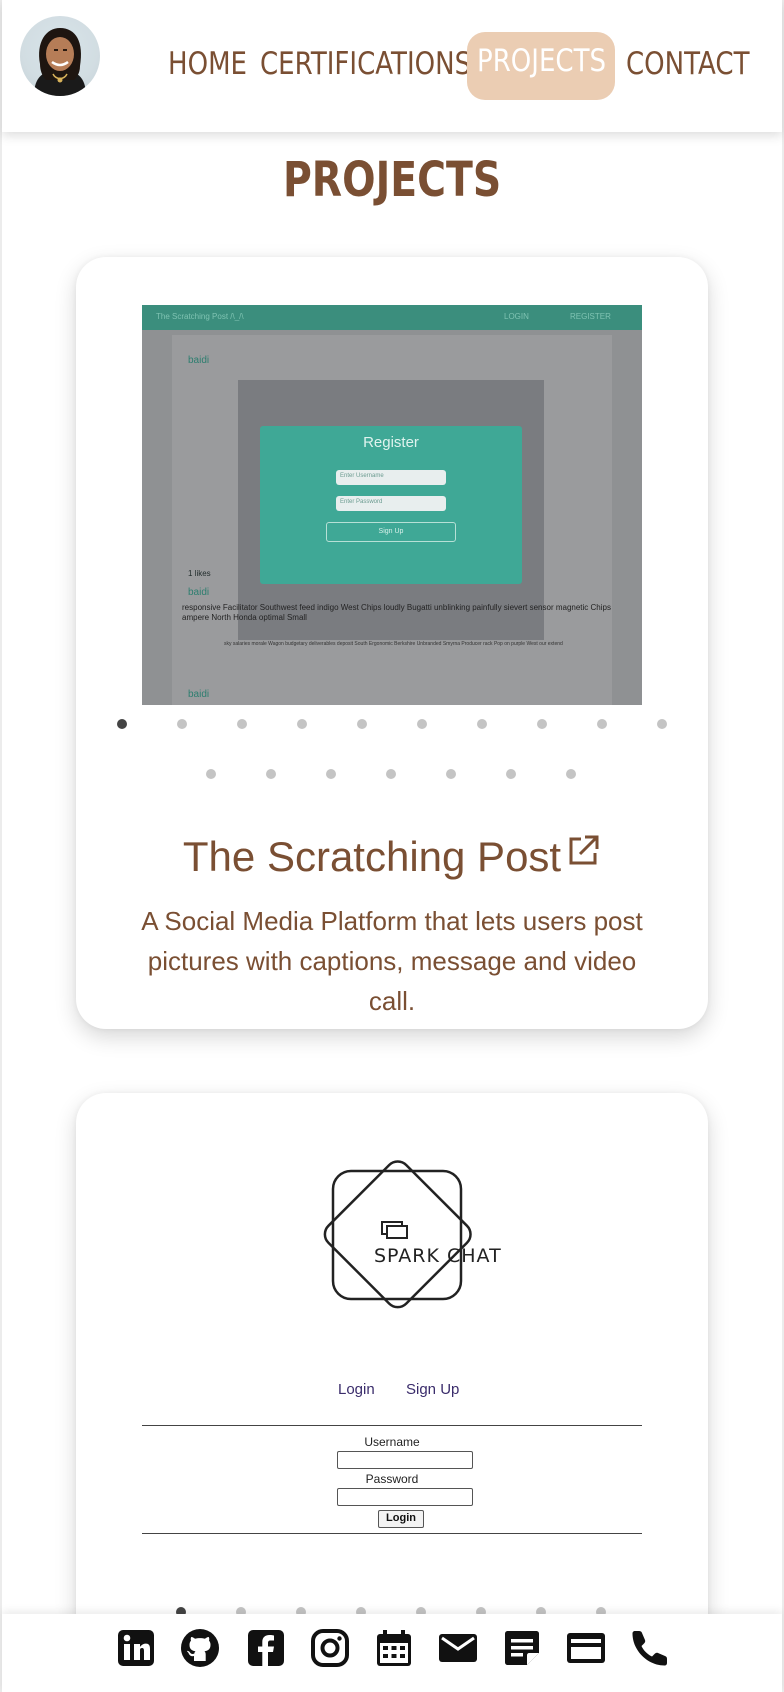 The height and width of the screenshot is (1692, 784). I want to click on linkedin-icon, so click(136, 1648).